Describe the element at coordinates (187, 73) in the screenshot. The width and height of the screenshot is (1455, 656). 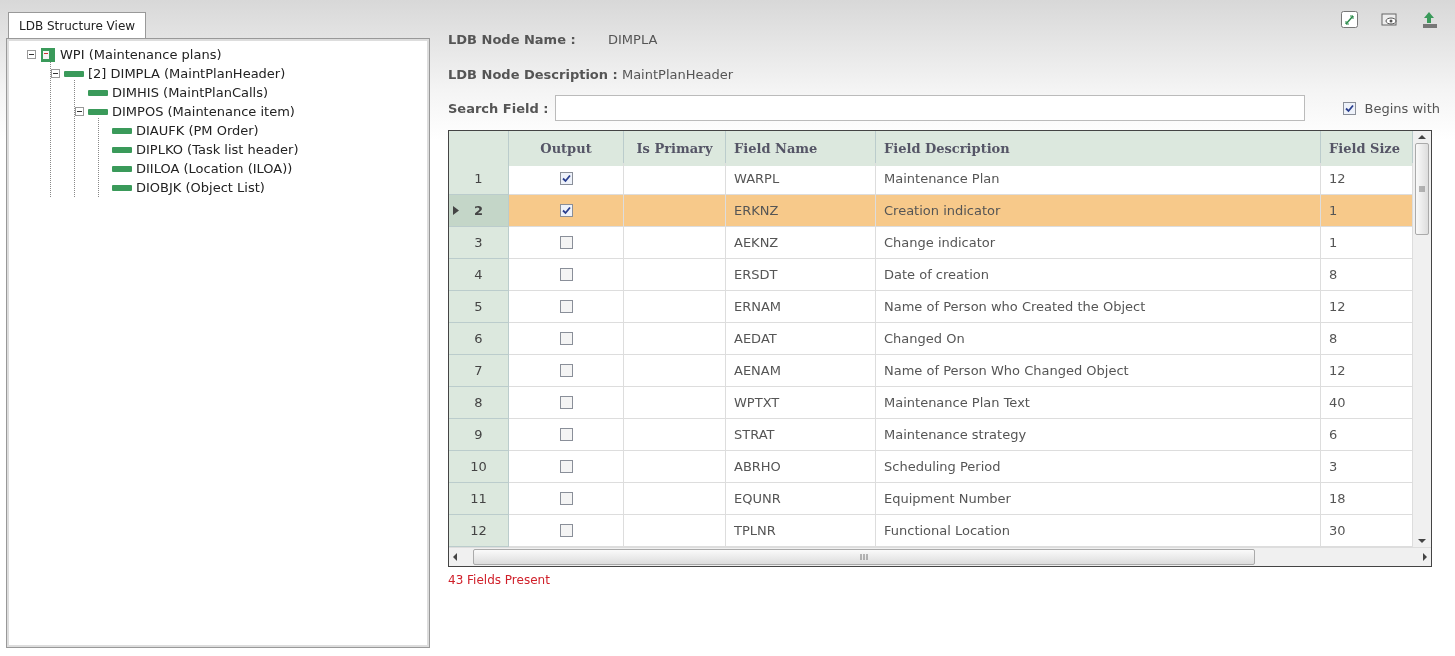
I see `tree-item: [2] DIMPLA (MaintPlanHeader)` at that location.